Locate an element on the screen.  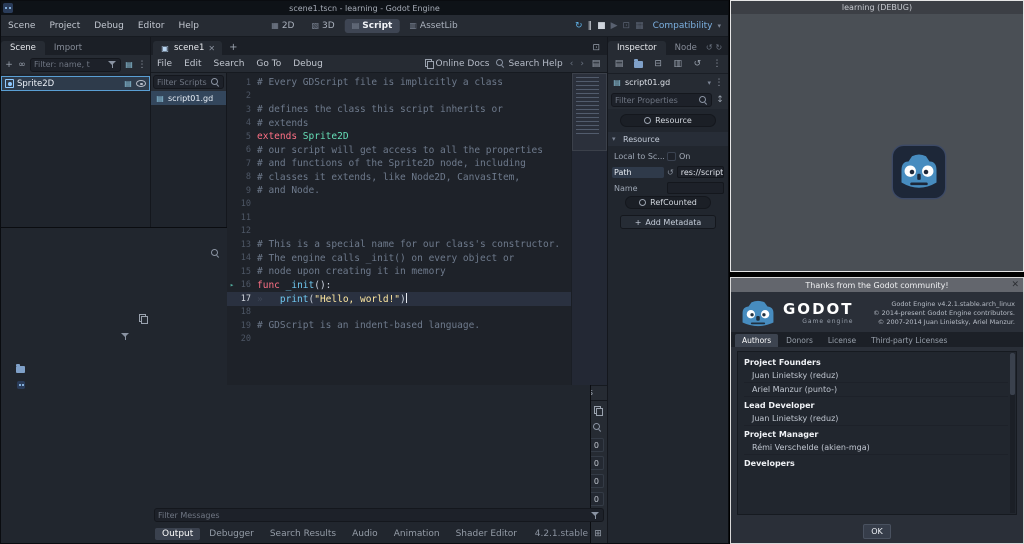
tab-scene: Scene is located at coordinates (23, 48).